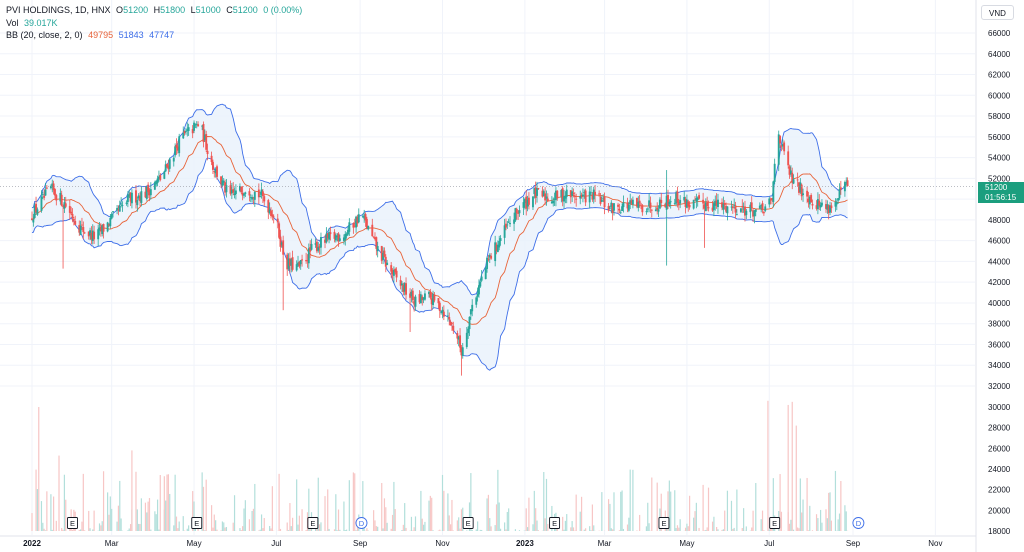  Describe the element at coordinates (208, 10) in the screenshot. I see `low-value: 51000` at that location.